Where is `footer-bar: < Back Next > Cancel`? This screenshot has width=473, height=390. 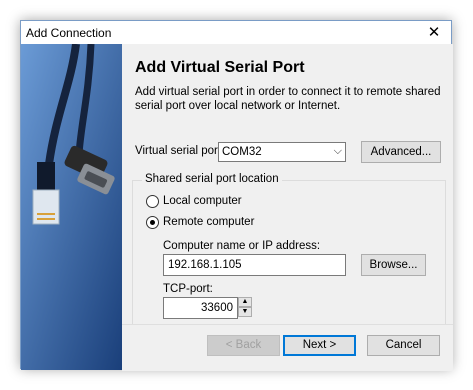 footer-bar: < Back Next > Cancel is located at coordinates (287, 347).